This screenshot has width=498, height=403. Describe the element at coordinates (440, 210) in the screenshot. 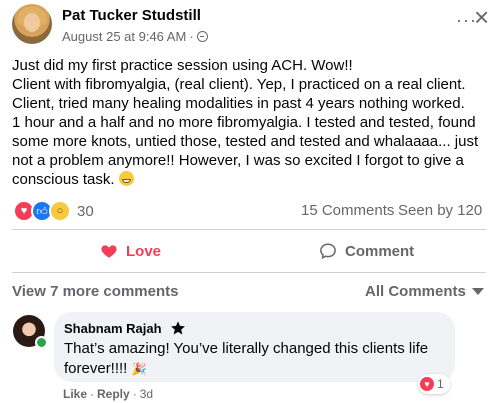

I see `seen-by: Seen by 120` at that location.